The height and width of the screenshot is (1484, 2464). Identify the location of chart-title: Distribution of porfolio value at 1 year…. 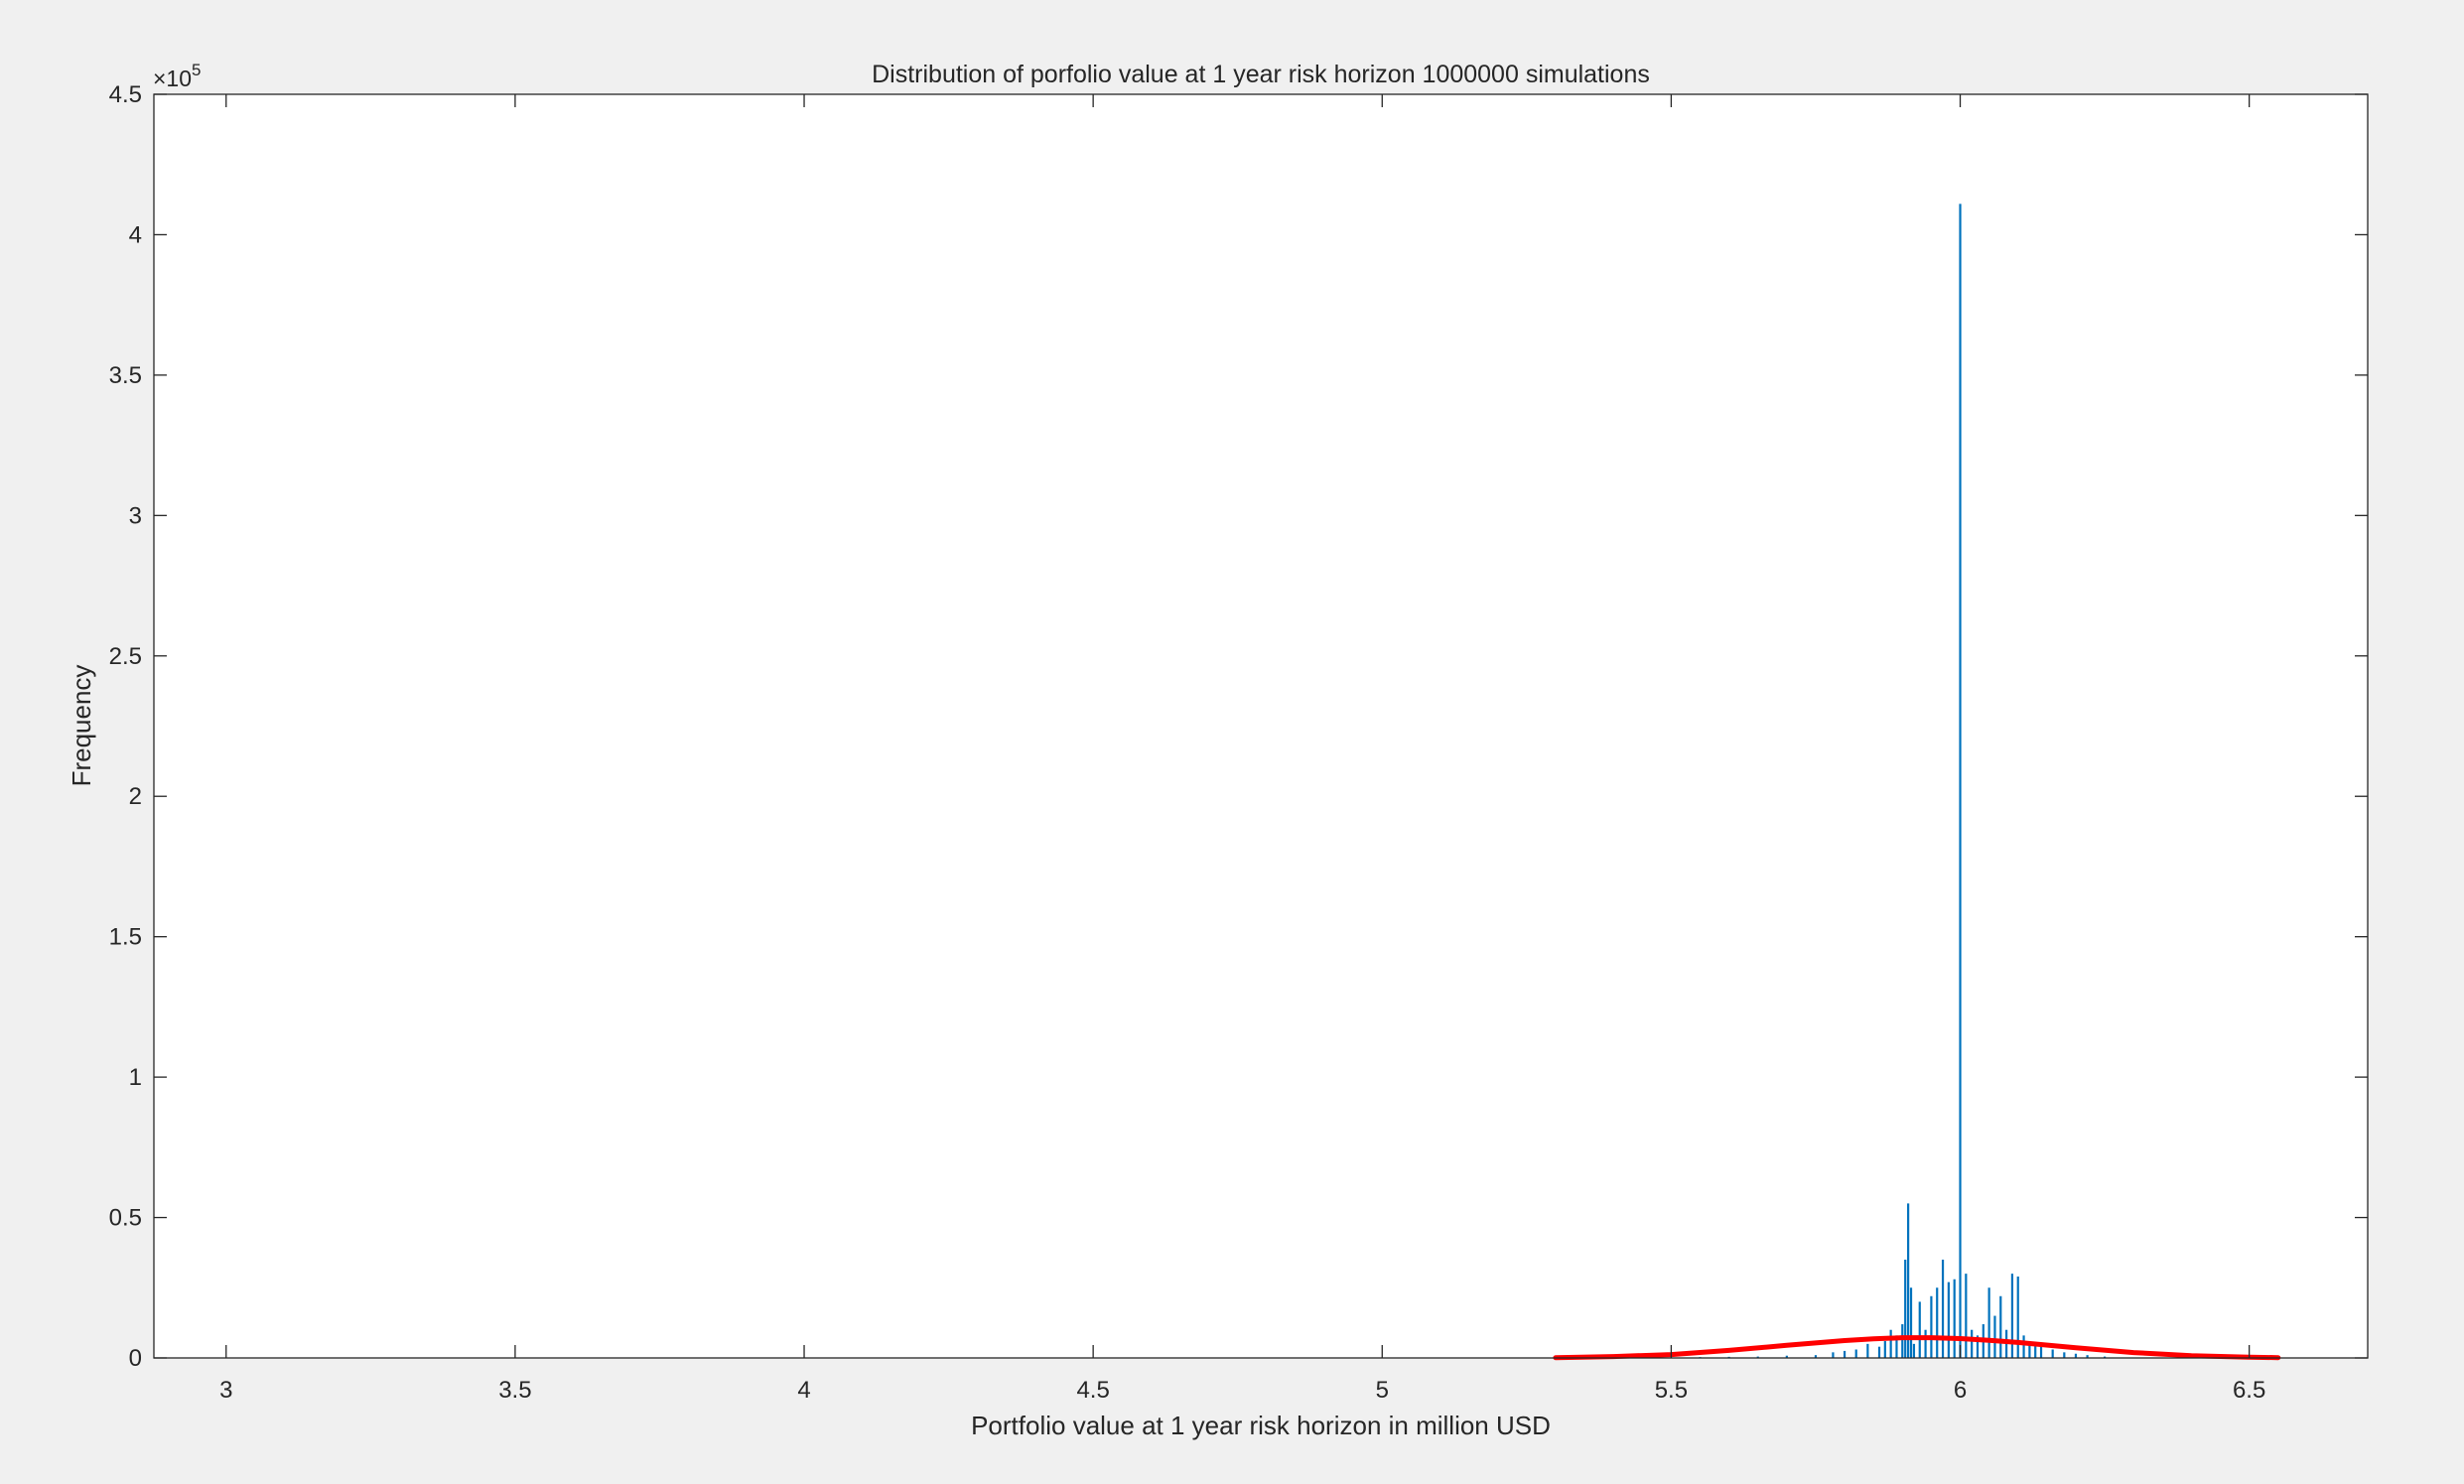
(1261, 74).